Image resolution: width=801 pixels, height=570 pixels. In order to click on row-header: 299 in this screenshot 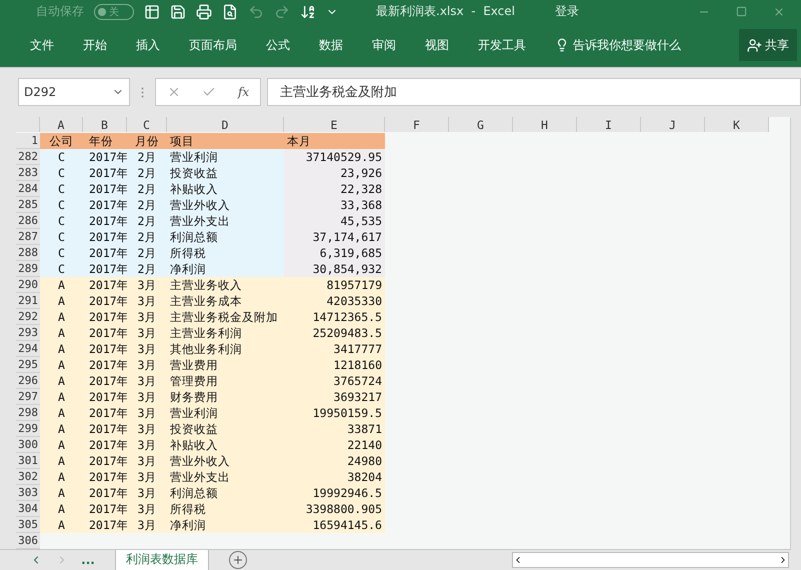, I will do `click(28, 429)`.